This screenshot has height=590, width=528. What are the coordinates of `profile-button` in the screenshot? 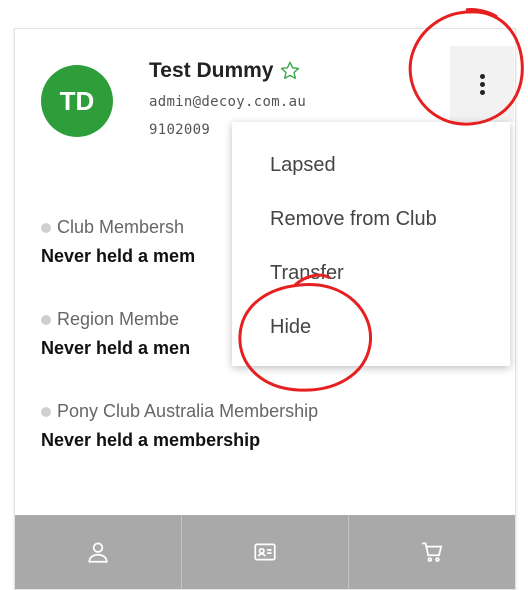 It's located at (98, 552).